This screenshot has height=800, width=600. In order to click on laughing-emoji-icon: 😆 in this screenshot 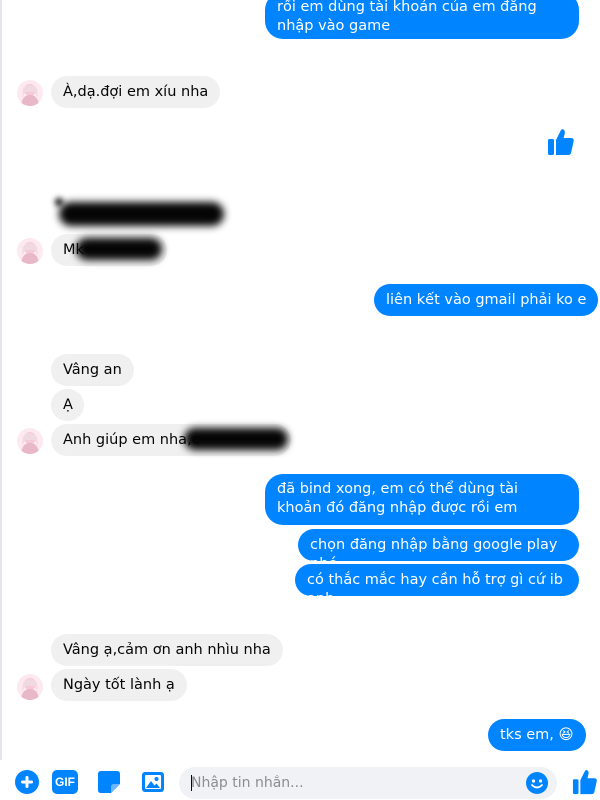, I will do `click(566, 735)`.